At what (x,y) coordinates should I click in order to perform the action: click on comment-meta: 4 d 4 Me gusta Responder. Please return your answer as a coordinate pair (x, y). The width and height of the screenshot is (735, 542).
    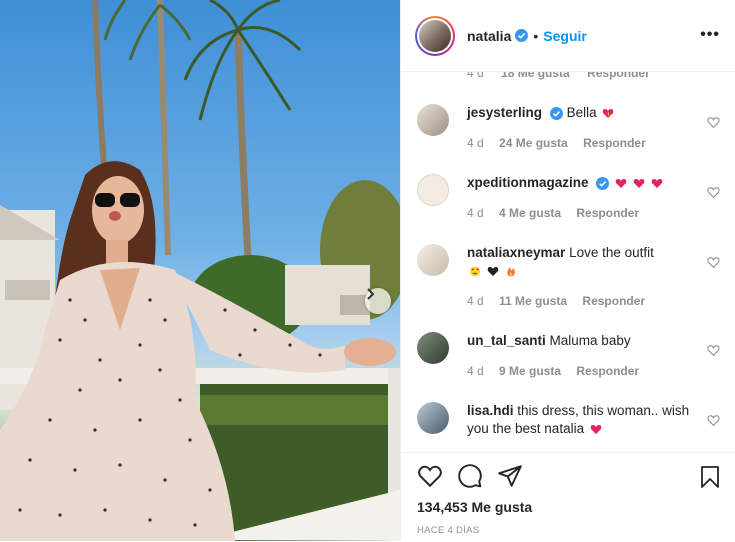
    Looking at the image, I should click on (553, 213).